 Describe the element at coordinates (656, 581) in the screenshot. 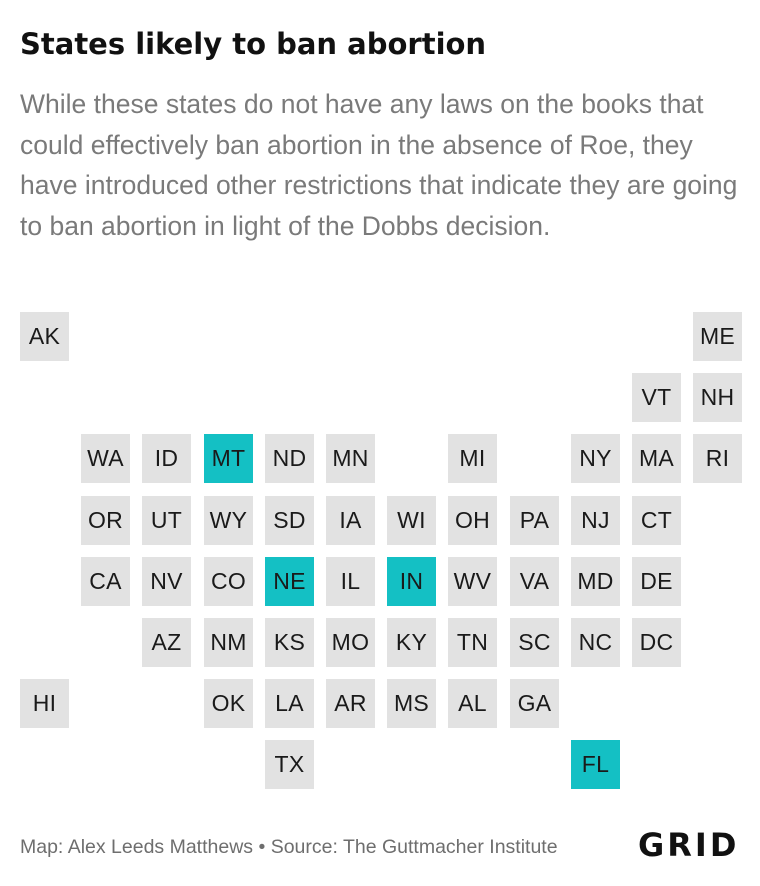

I see `state-tile-de: DE` at that location.